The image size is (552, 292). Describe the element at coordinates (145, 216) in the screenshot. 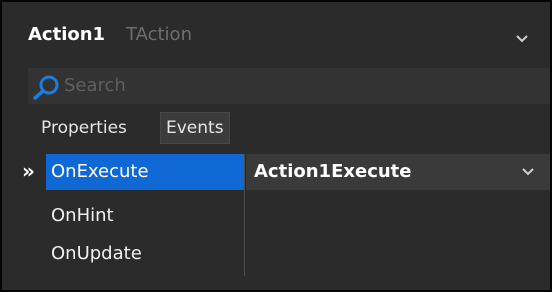

I see `event-name: OnHint` at that location.